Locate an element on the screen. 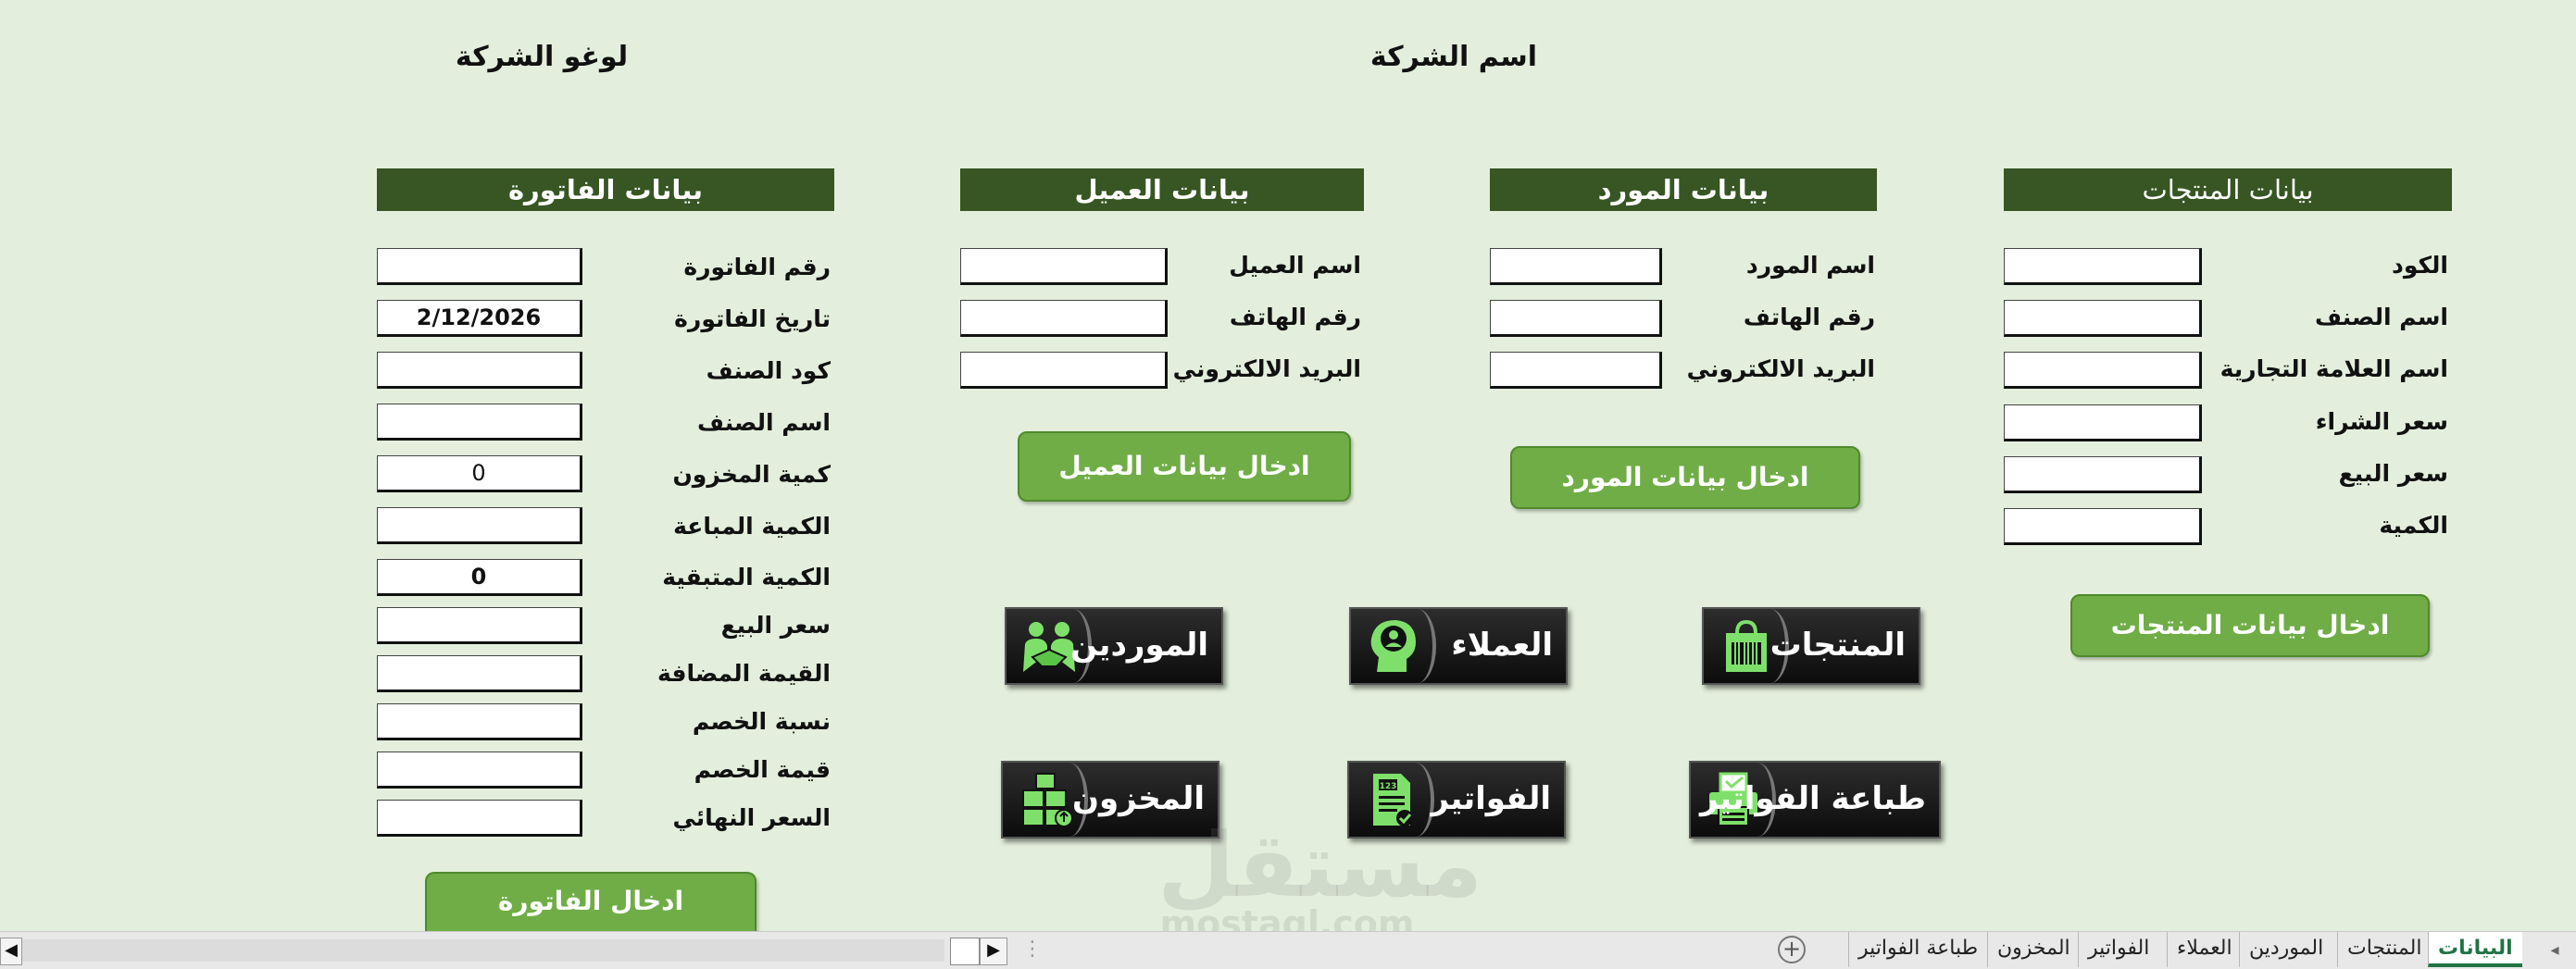  invoice-label: تاريخ الفاتورة is located at coordinates (752, 318).